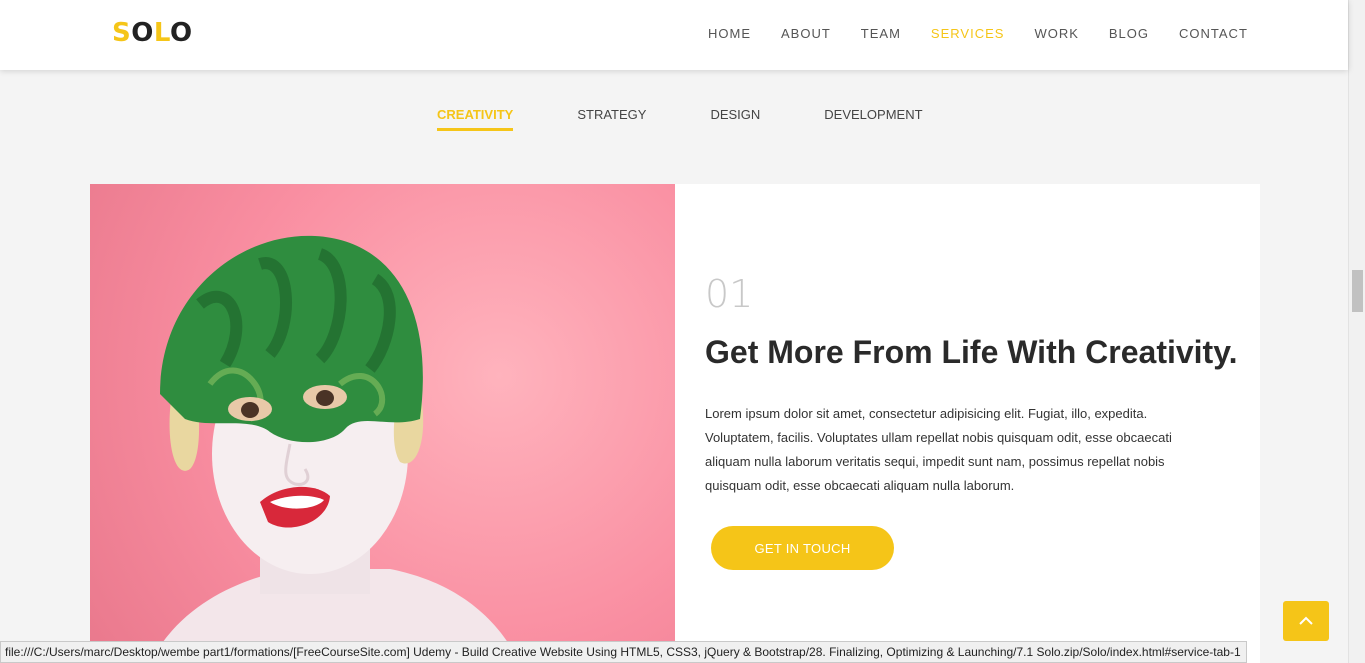 The image size is (1365, 663). Describe the element at coordinates (1129, 33) in the screenshot. I see `nav-blog: BLOG` at that location.